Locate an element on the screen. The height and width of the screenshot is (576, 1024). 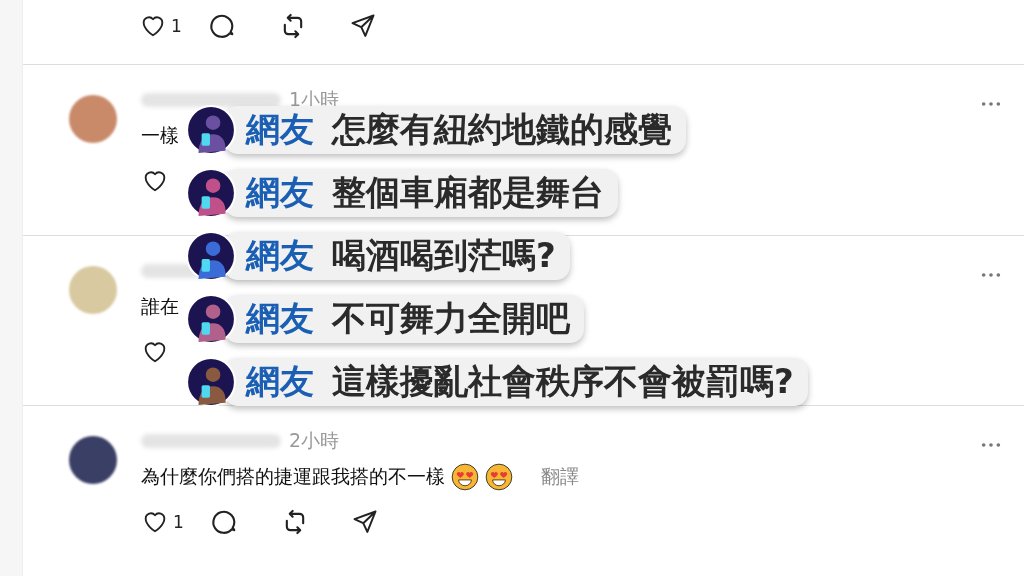
caption-text: 整個車廂都是舞台 is located at coordinates (468, 192).